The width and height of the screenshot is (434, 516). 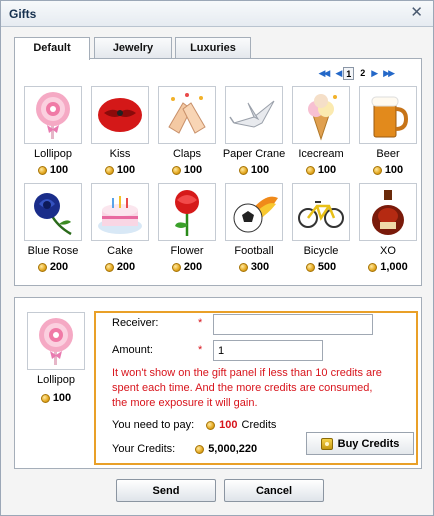 What do you see at coordinates (133, 48) in the screenshot?
I see `tab-jewelry: Jewelry` at bounding box center [133, 48].